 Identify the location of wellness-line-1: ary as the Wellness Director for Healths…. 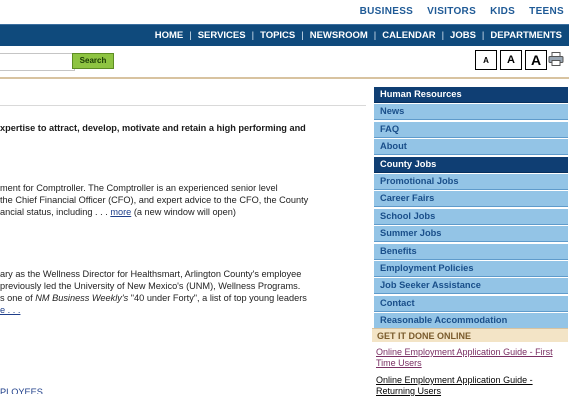
(151, 274).